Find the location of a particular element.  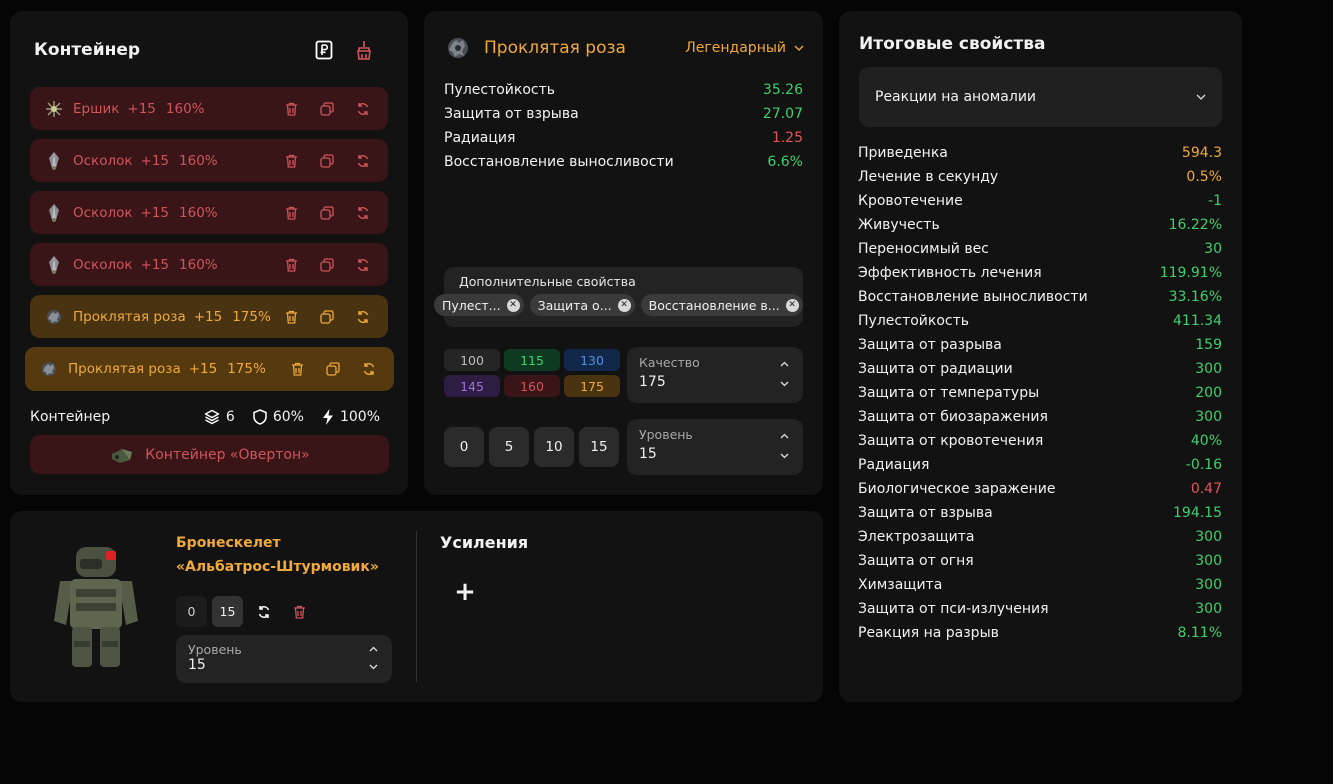

totals-filter-dropdown: Реакции на аномалии is located at coordinates (1040, 97).